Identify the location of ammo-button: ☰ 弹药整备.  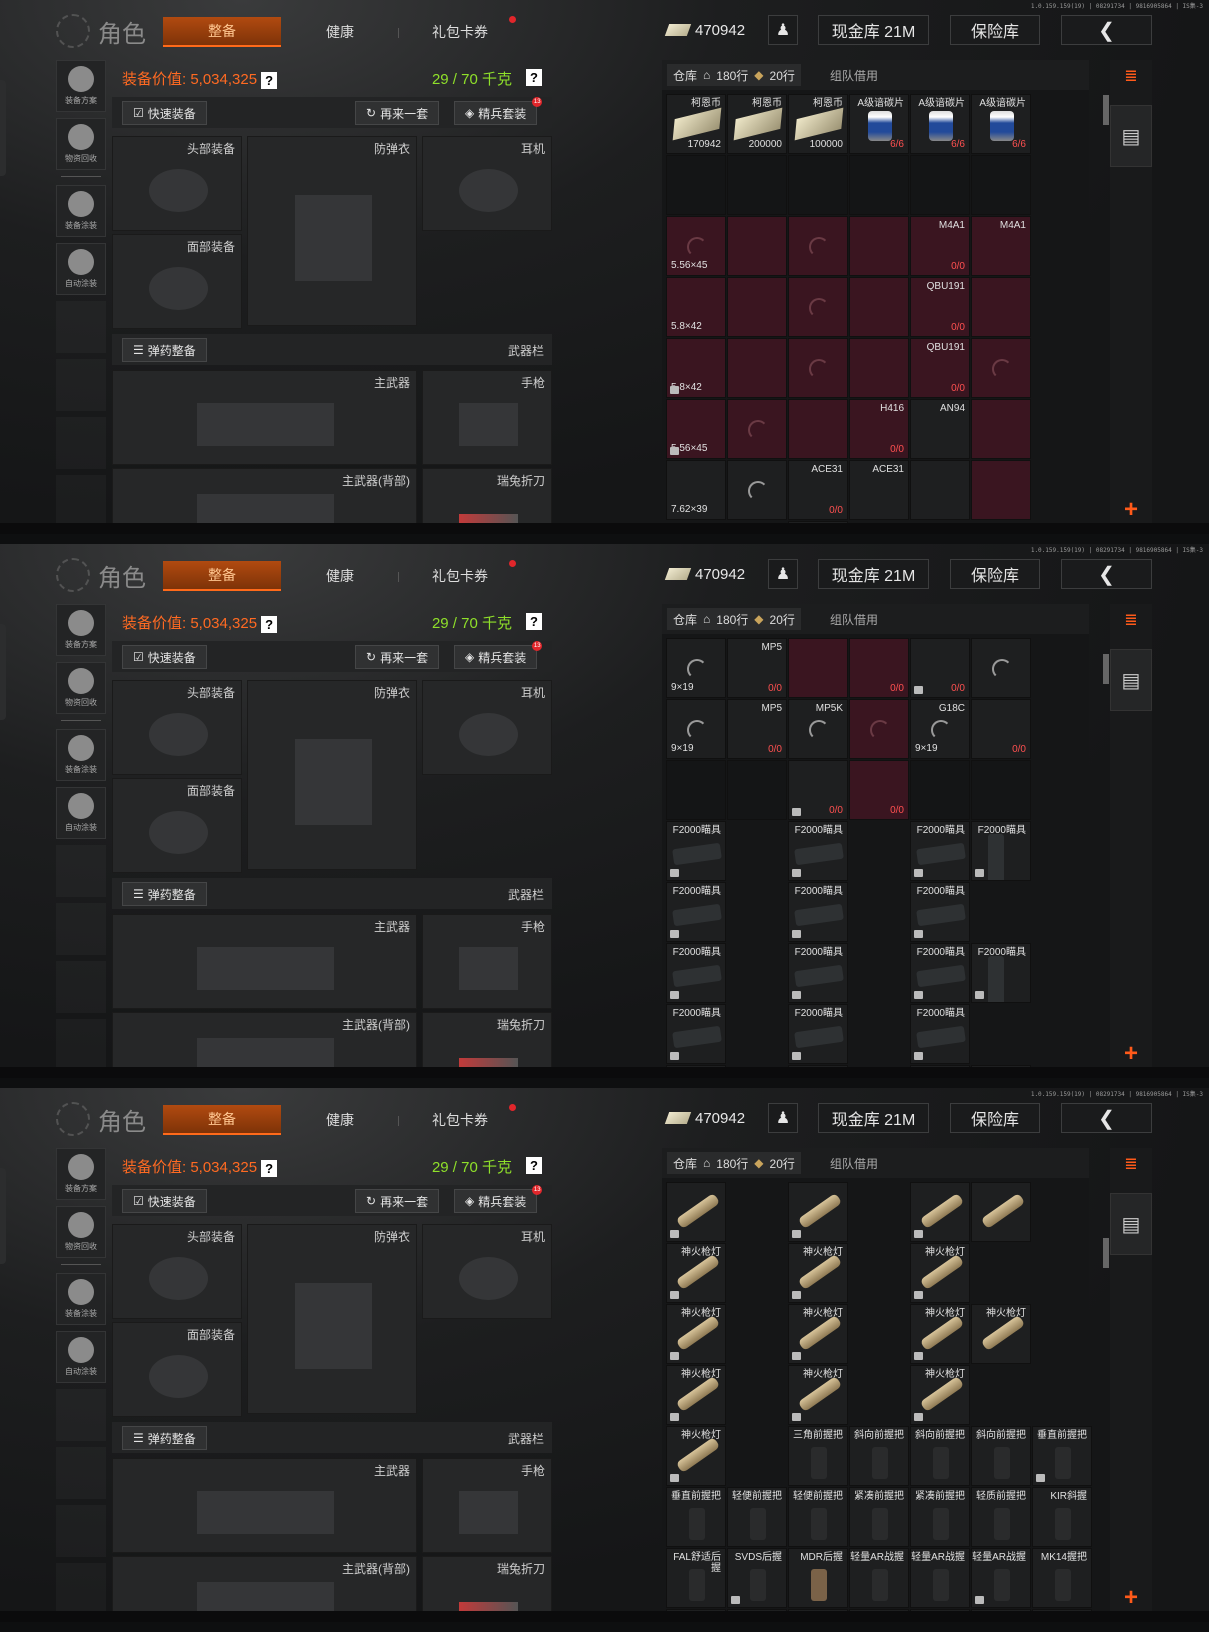
(164, 1438).